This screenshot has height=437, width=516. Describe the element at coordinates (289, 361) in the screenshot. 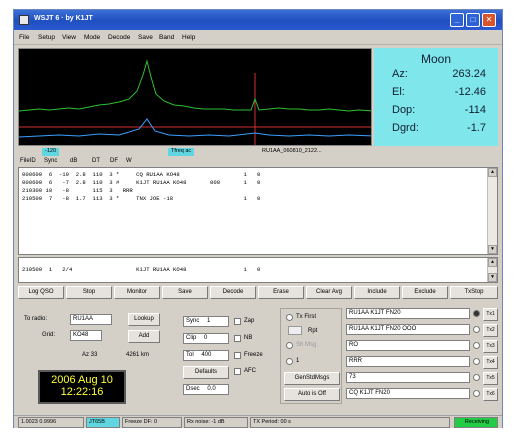

I see `shmsg-value-radio` at that location.